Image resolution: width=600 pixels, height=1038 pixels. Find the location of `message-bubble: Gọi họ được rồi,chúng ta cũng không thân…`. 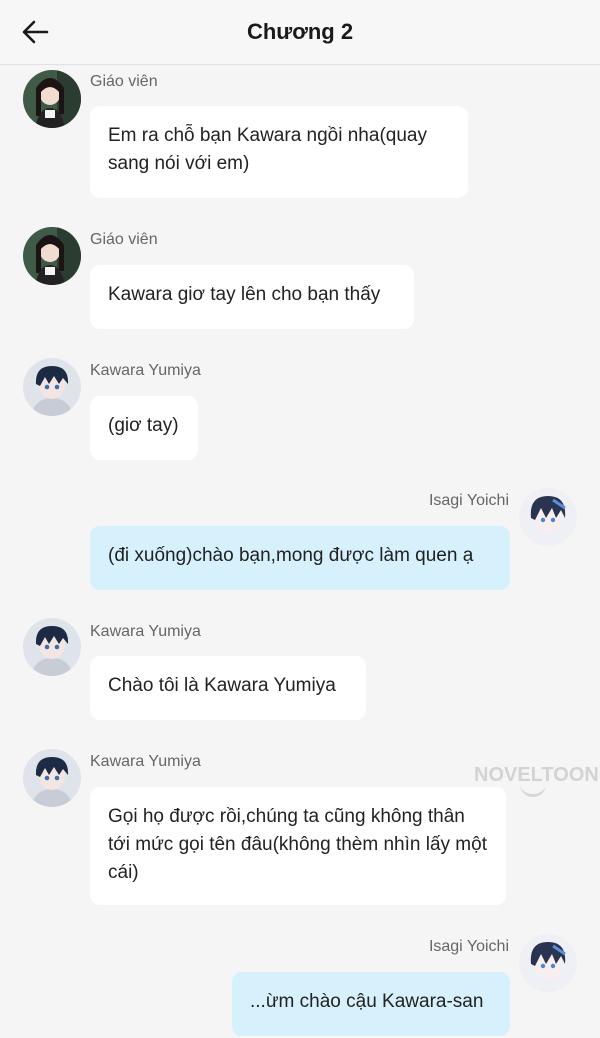

message-bubble: Gọi họ được rồi,chúng ta cũng không thân… is located at coordinates (298, 846).